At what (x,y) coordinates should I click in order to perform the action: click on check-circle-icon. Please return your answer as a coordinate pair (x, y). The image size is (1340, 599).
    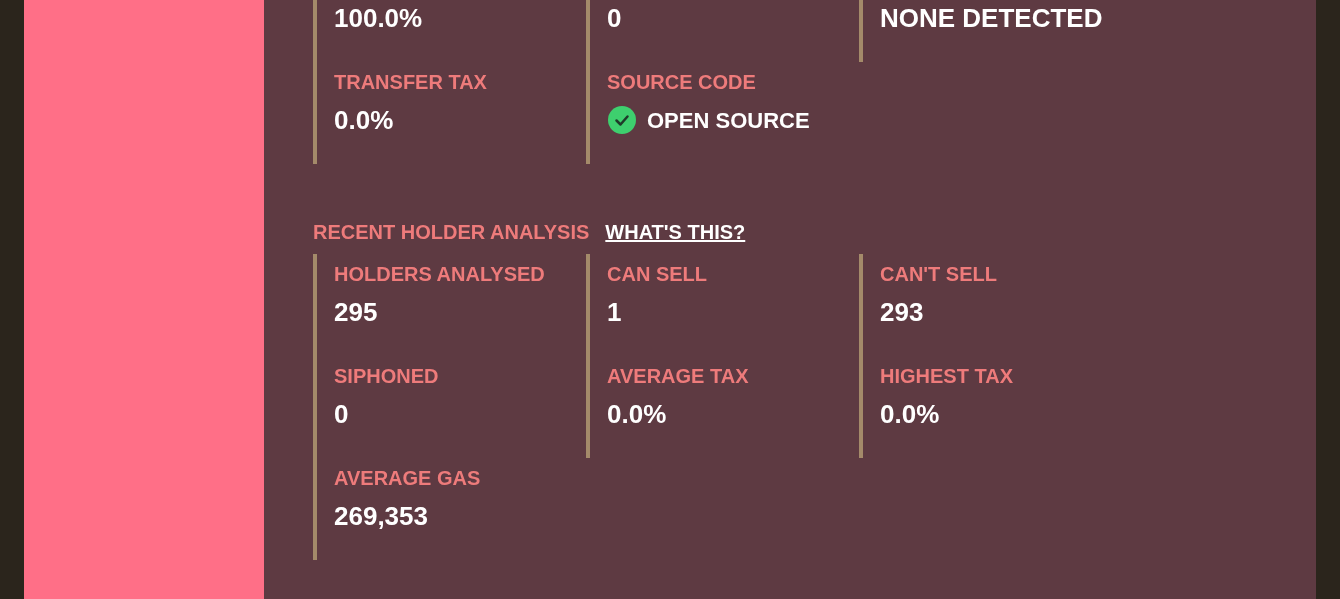
    Looking at the image, I should click on (622, 120).